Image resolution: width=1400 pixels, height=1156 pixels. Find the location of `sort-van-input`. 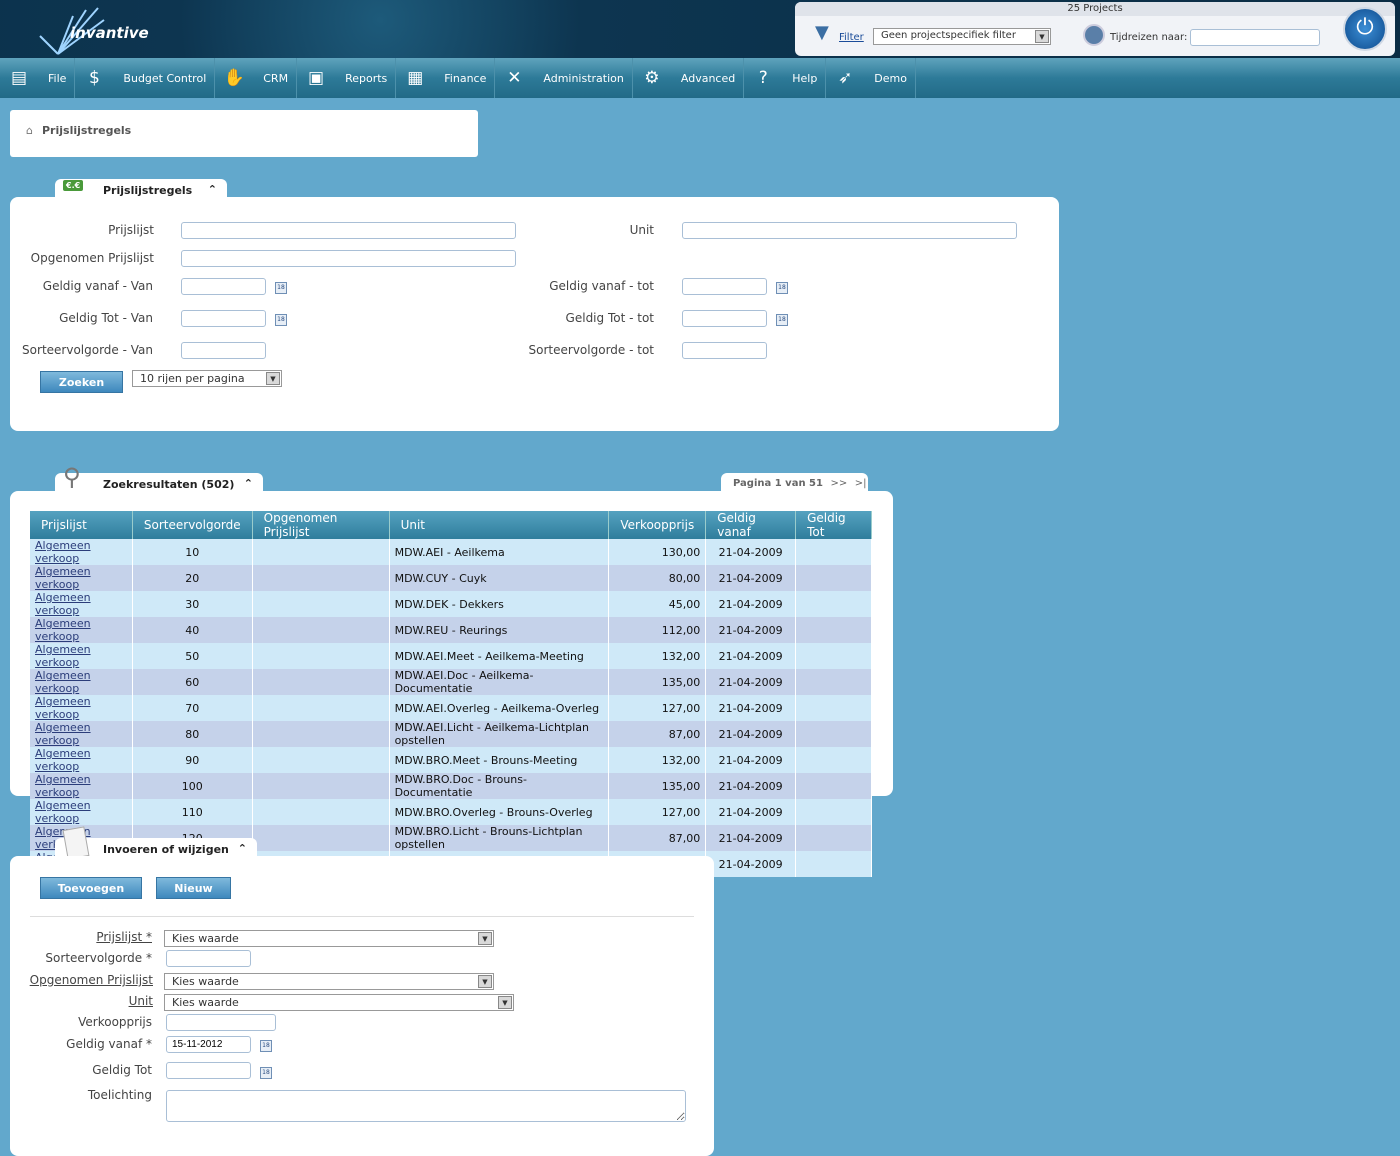

sort-van-input is located at coordinates (223, 350).